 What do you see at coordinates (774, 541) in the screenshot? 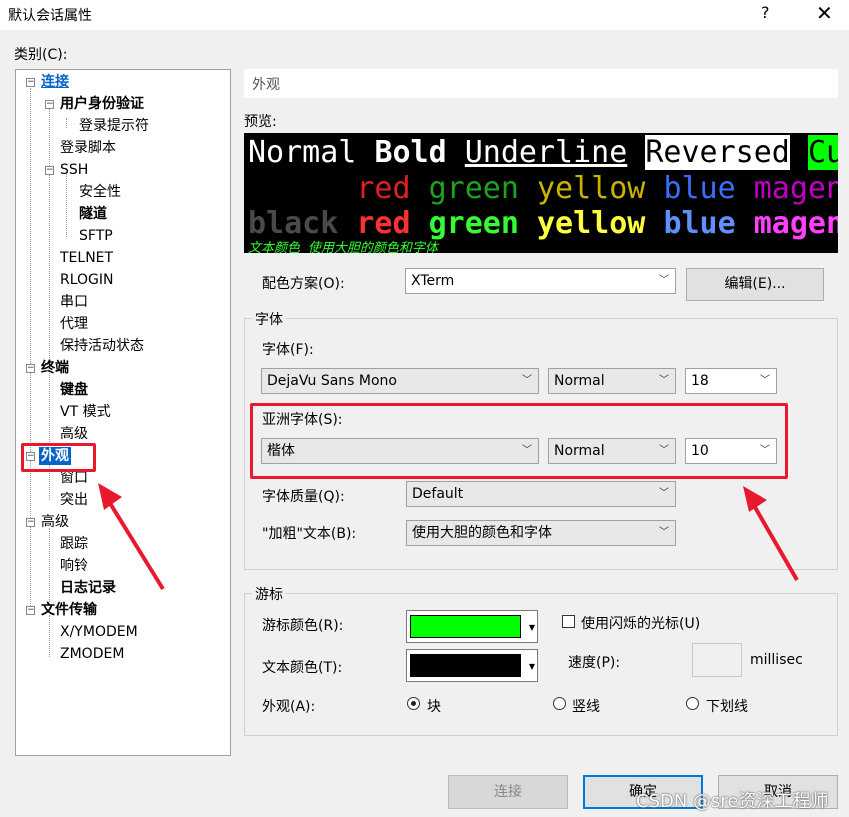
I see `arrow-line-right` at bounding box center [774, 541].